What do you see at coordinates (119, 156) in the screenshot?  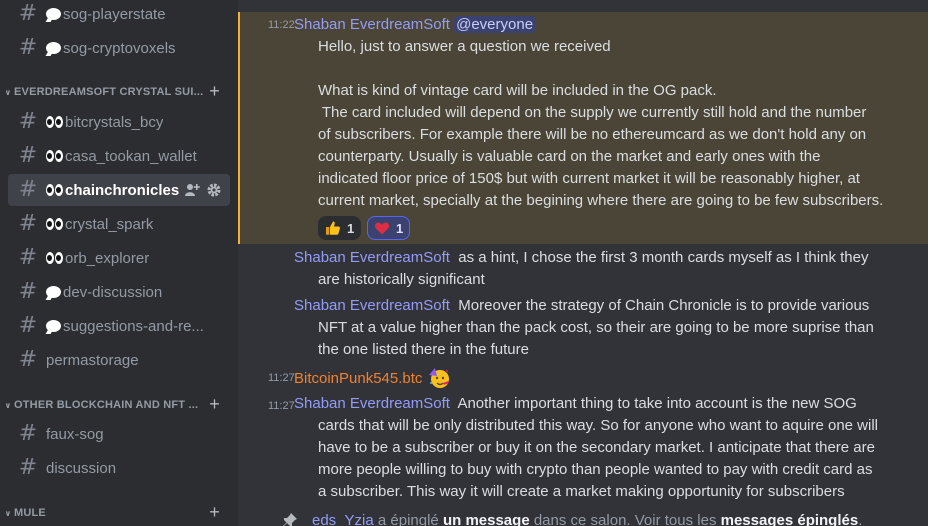 I see `channel-item-casa-tookan-wallet: # casa_tookan_wallet` at bounding box center [119, 156].